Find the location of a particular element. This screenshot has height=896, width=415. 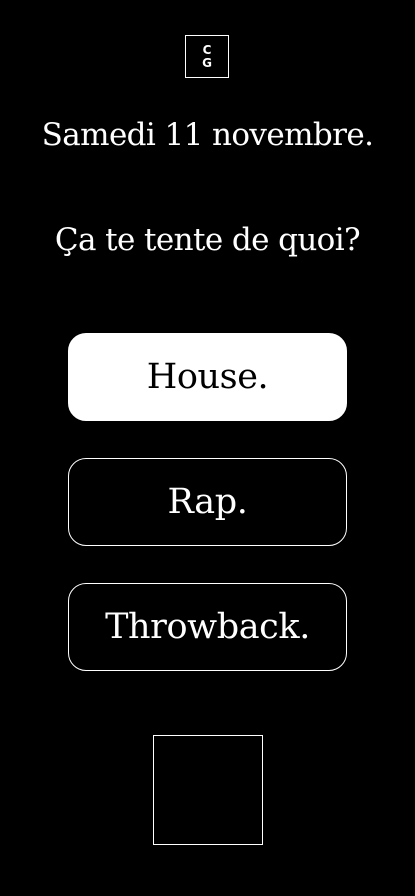

choice-house-button: House. is located at coordinates (207, 377).